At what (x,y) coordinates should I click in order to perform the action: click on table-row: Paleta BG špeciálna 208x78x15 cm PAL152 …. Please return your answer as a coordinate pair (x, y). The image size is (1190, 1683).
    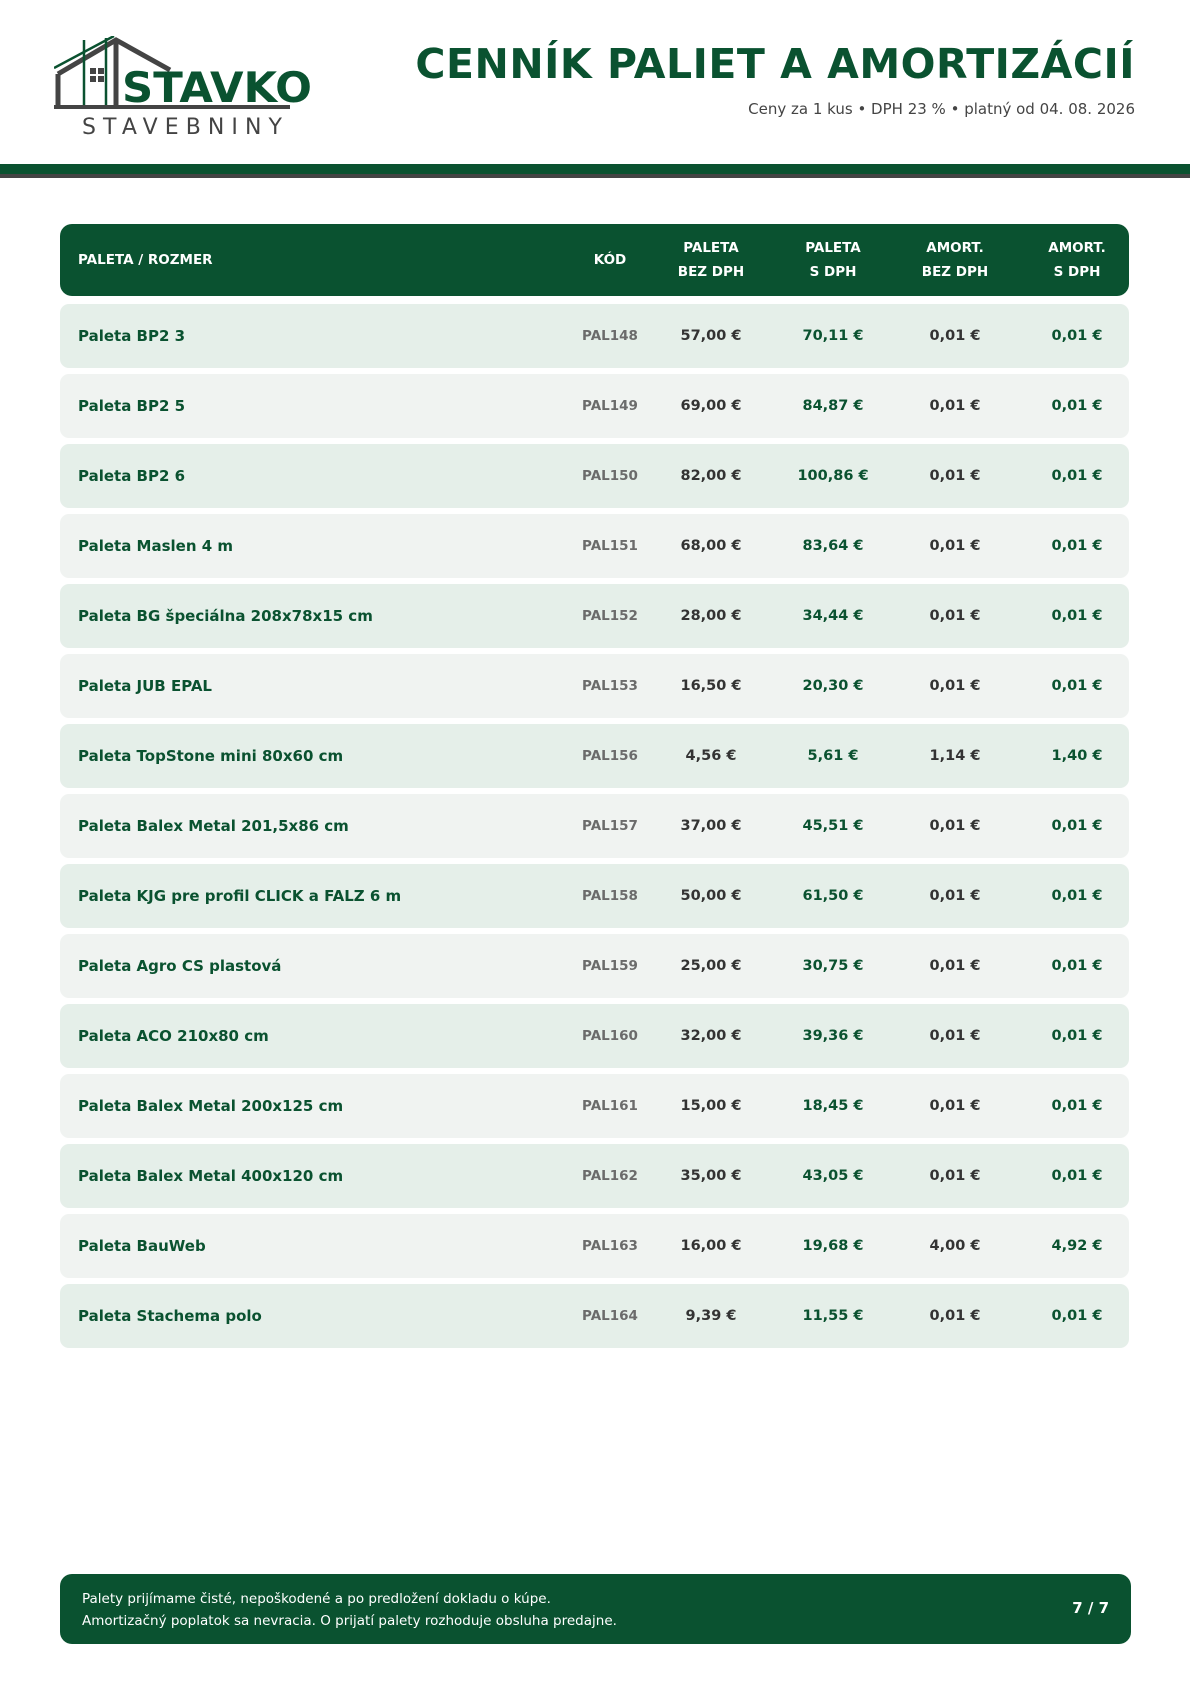
    Looking at the image, I should click on (594, 616).